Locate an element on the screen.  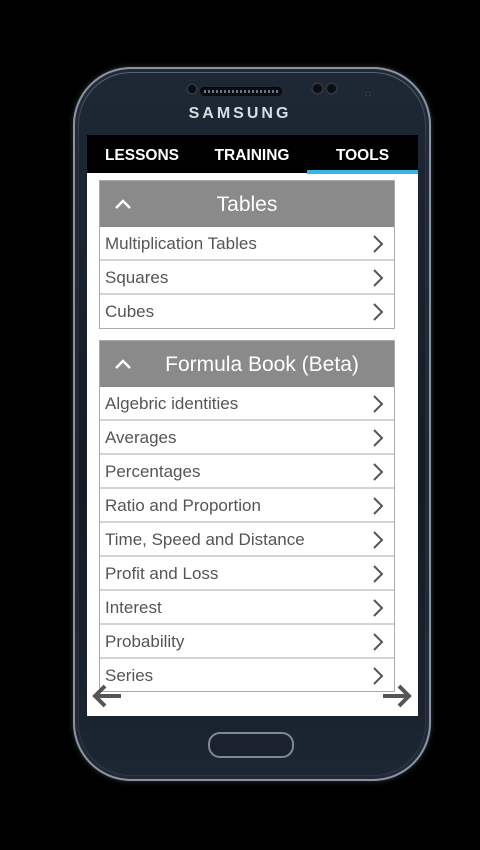
tab-bar: LESSONS TRAINING TOOLS is located at coordinates (252, 154).